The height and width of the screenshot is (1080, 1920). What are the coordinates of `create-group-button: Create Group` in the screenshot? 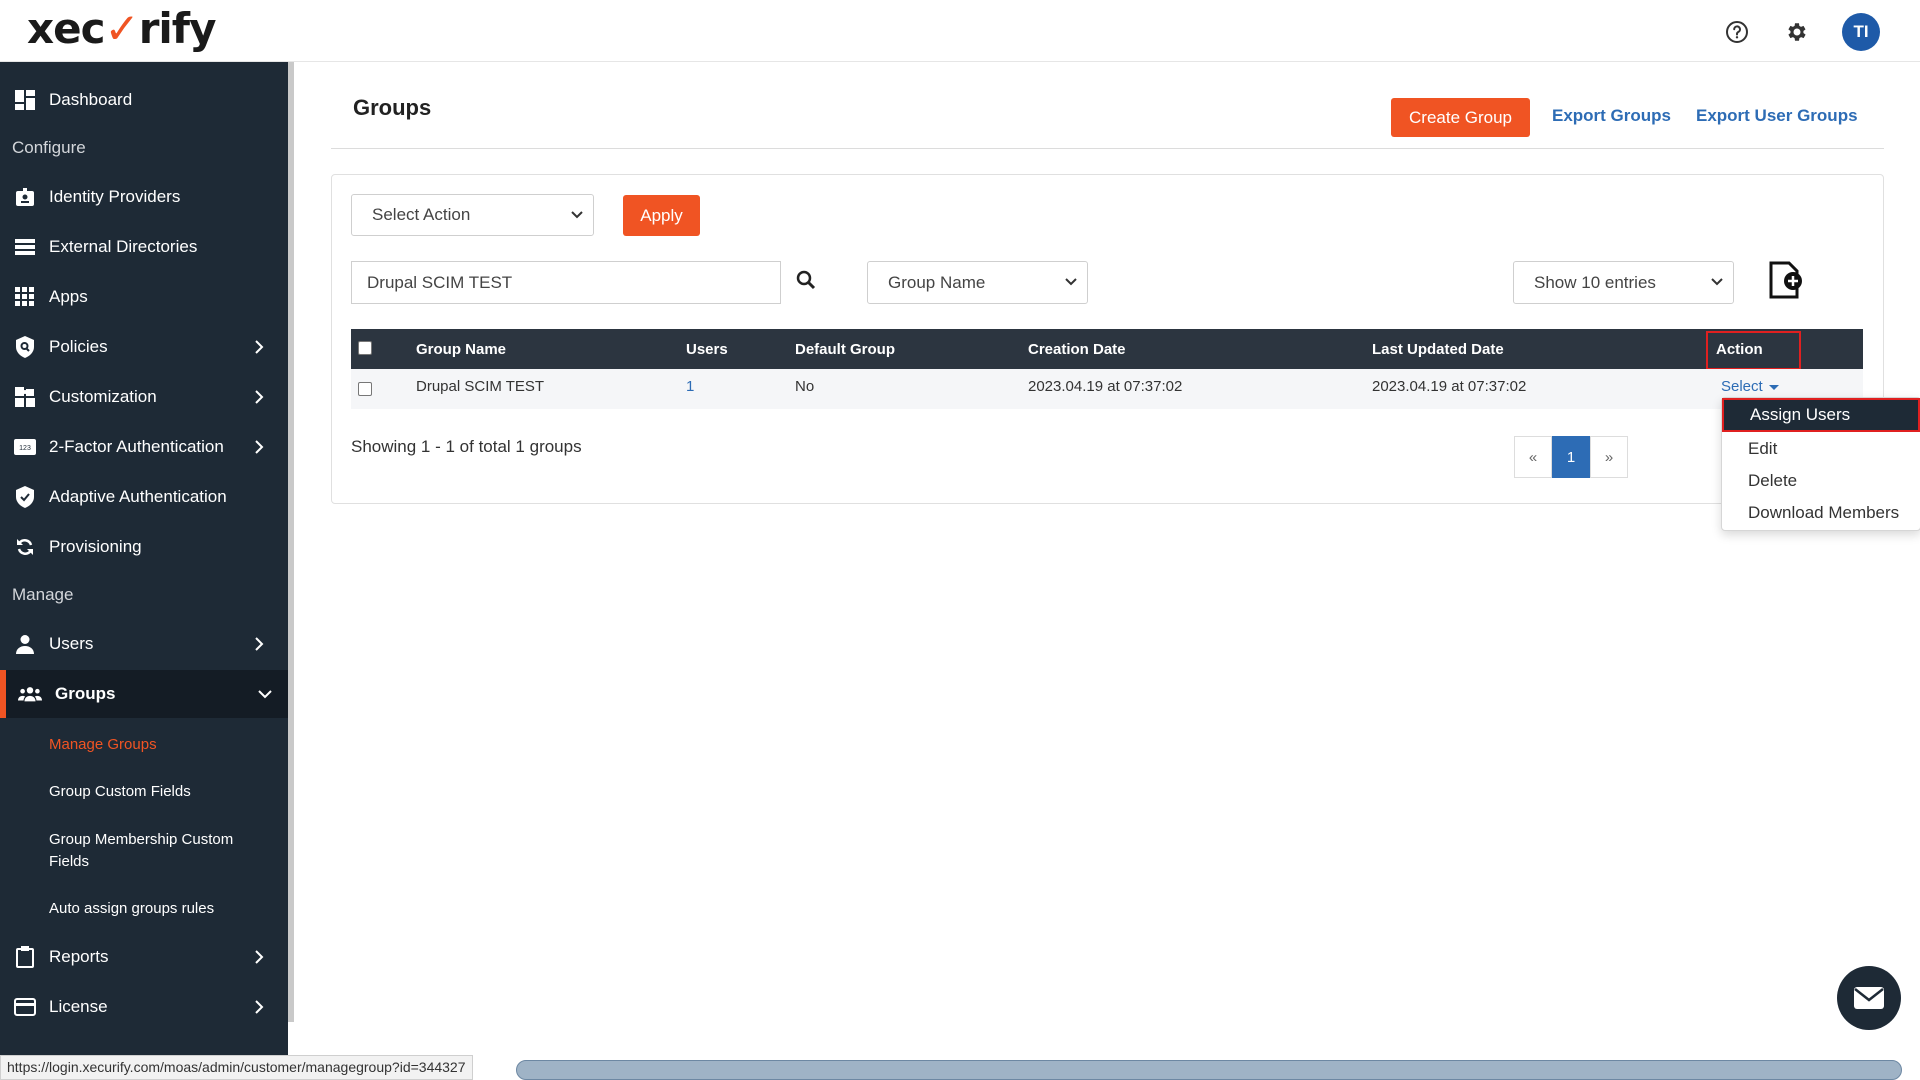 It's located at (1460, 117).